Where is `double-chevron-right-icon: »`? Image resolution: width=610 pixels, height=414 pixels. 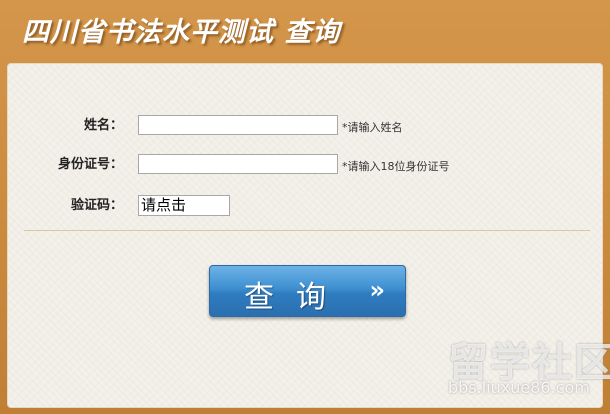 double-chevron-right-icon: » is located at coordinates (376, 290).